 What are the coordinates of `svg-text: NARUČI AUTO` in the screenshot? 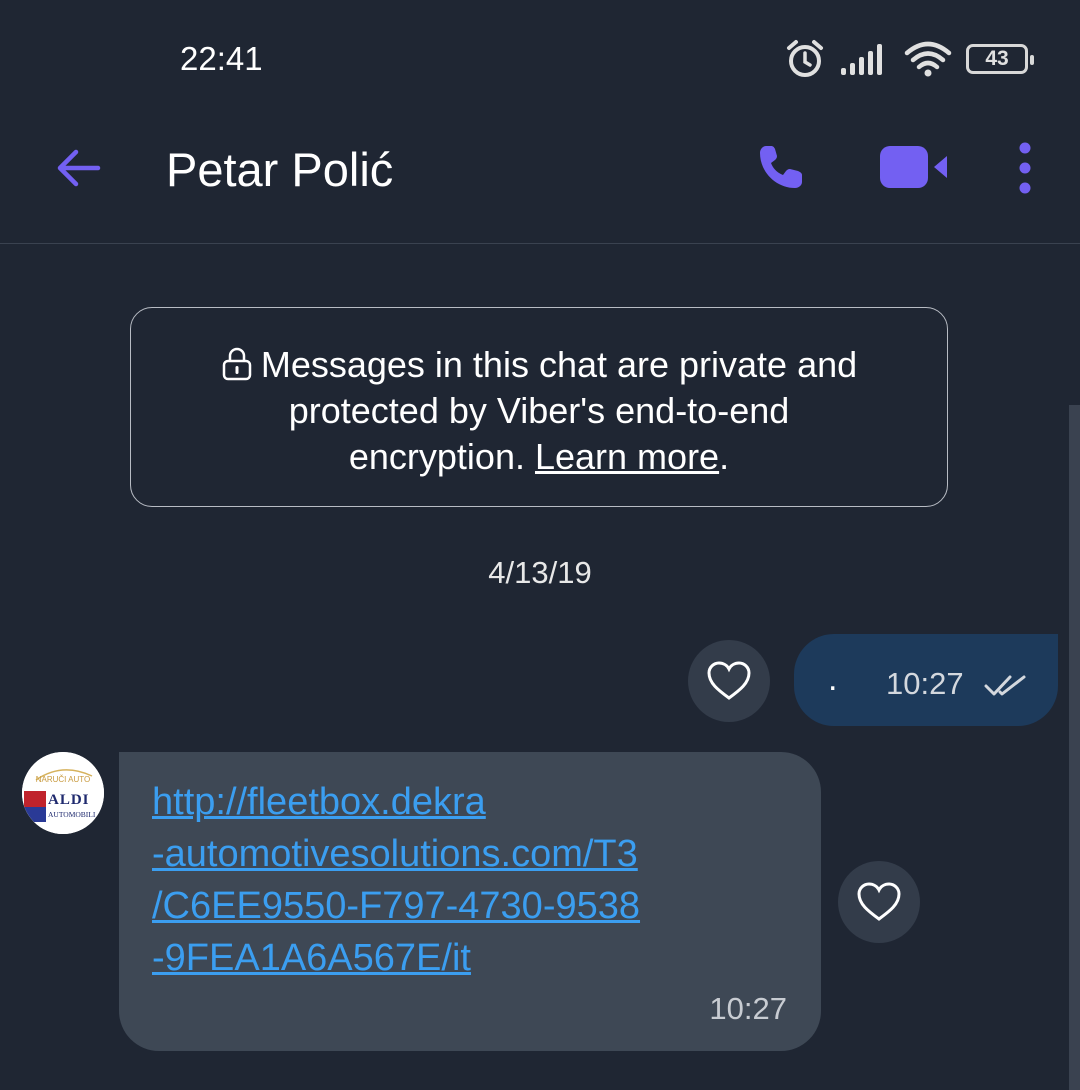 It's located at (63, 779).